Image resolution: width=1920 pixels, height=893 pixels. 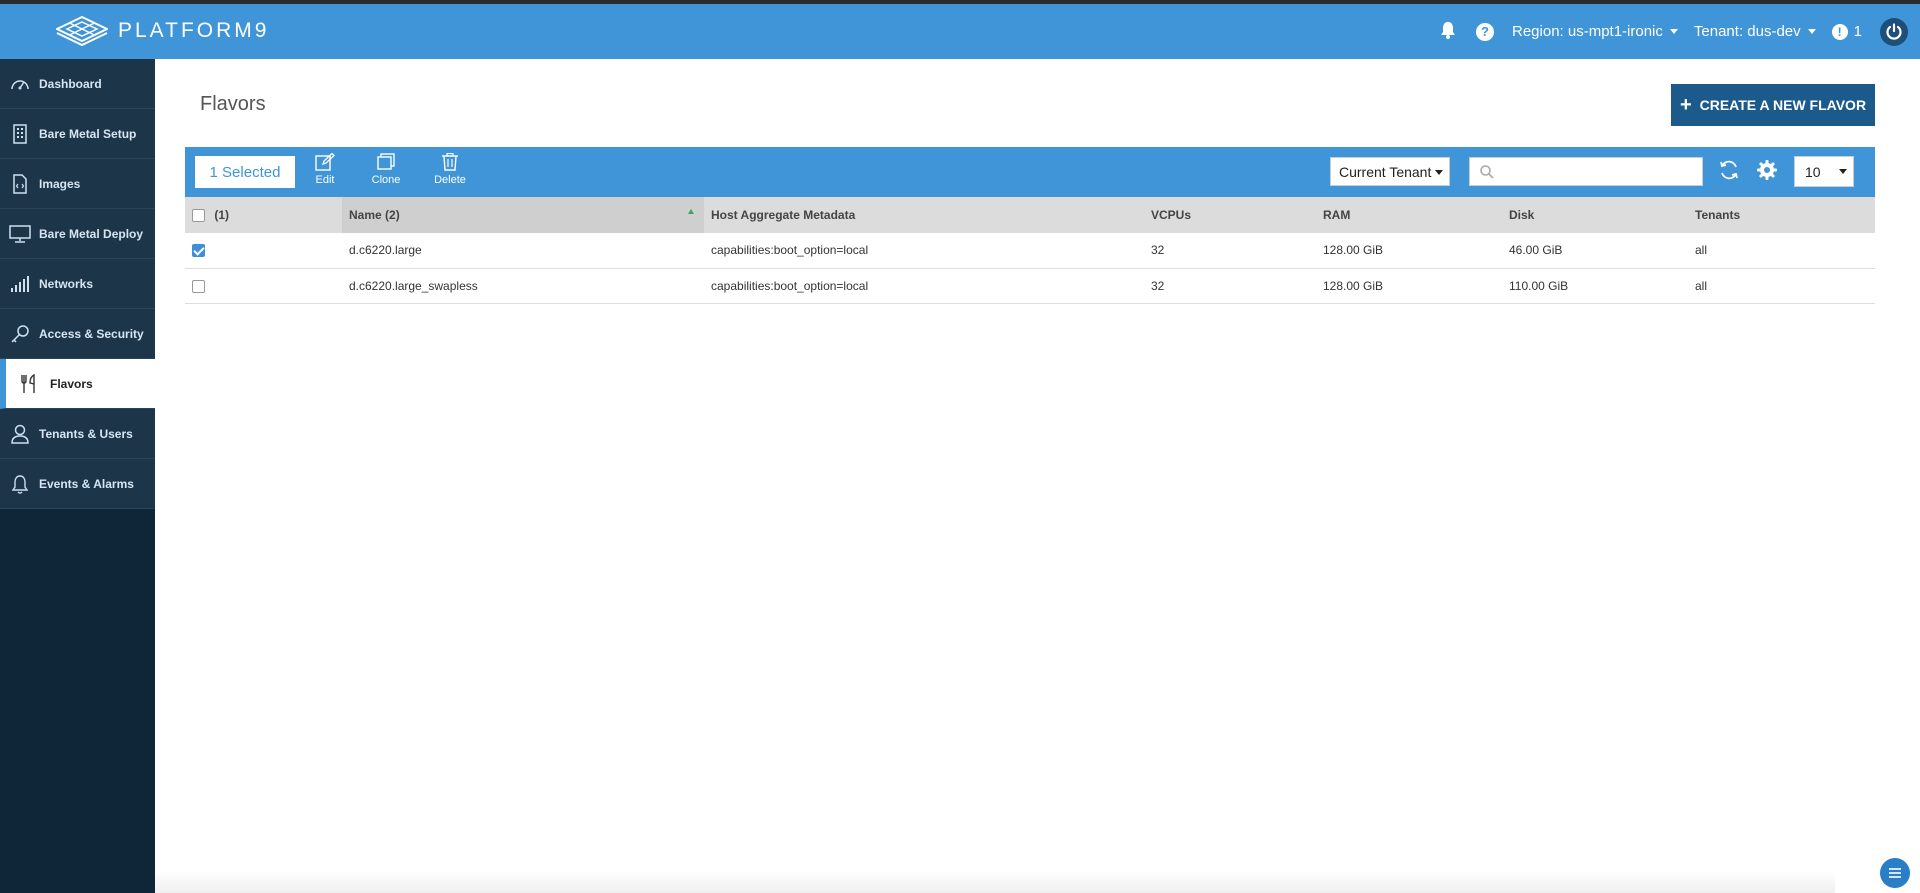 I want to click on edit-button: Edit, so click(x=325, y=169).